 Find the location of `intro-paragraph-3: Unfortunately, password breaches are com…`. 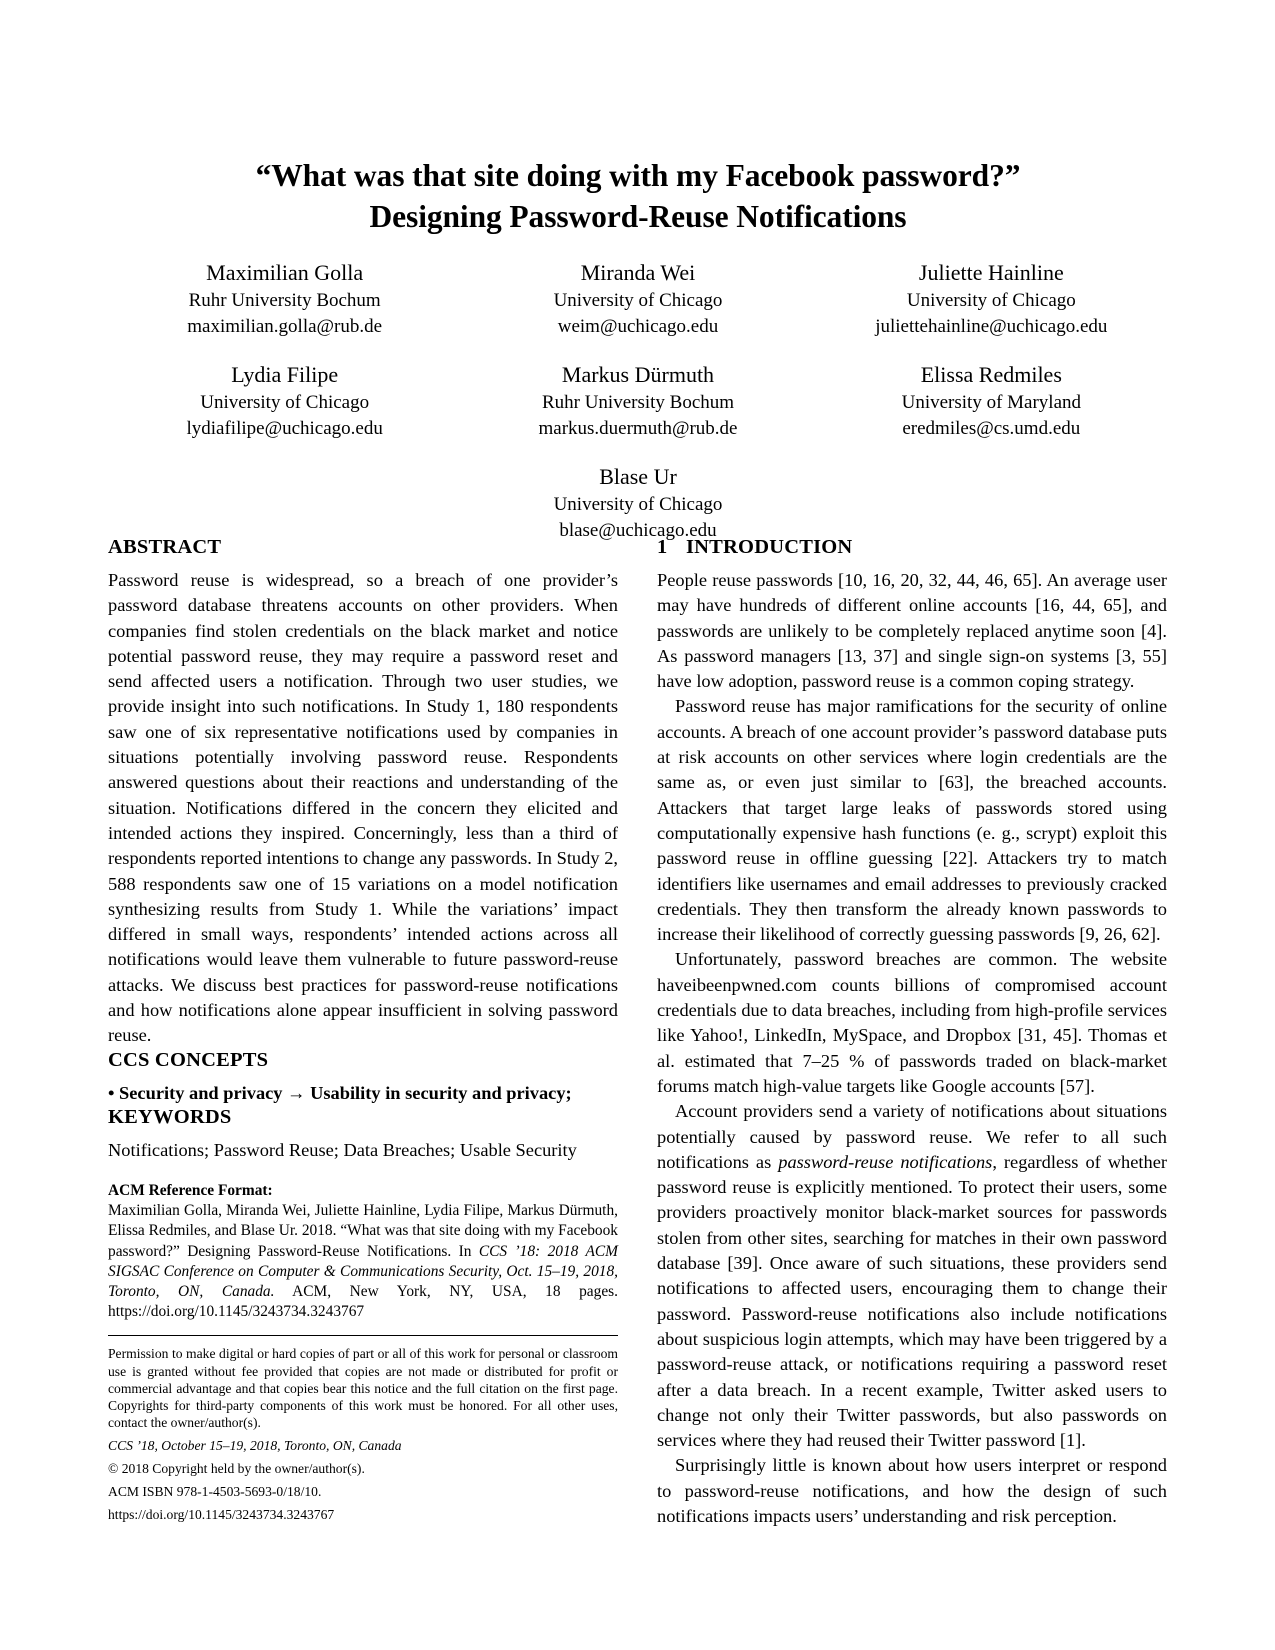

intro-paragraph-3: Unfortunately, password breaches are com… is located at coordinates (912, 1022).